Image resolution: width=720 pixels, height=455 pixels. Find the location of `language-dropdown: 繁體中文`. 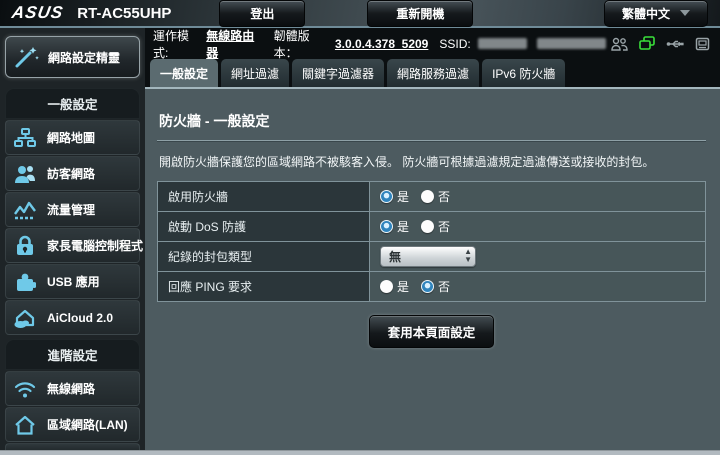

language-dropdown: 繁體中文 is located at coordinates (656, 13).